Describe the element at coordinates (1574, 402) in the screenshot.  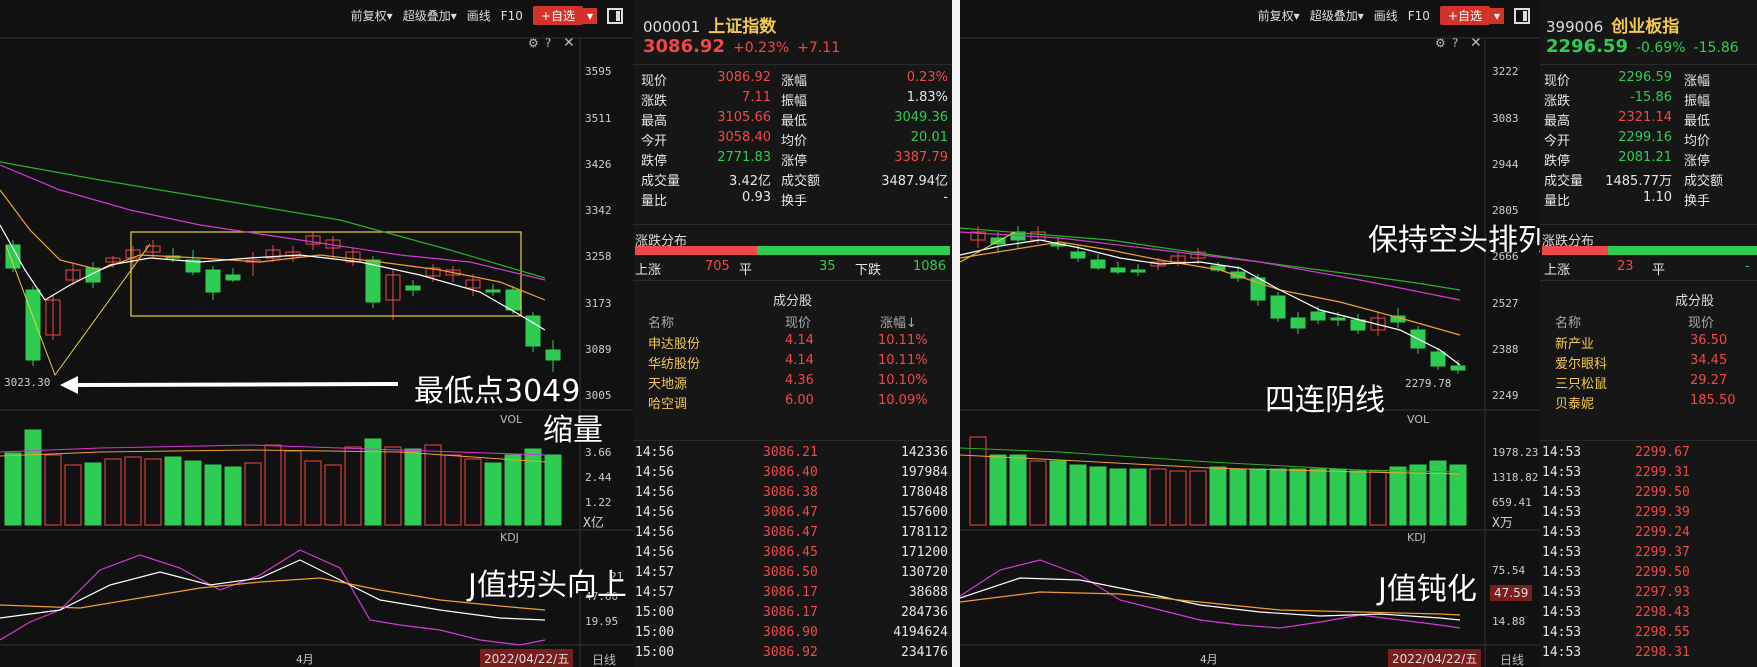
I see `component-name: 贝泰妮` at that location.